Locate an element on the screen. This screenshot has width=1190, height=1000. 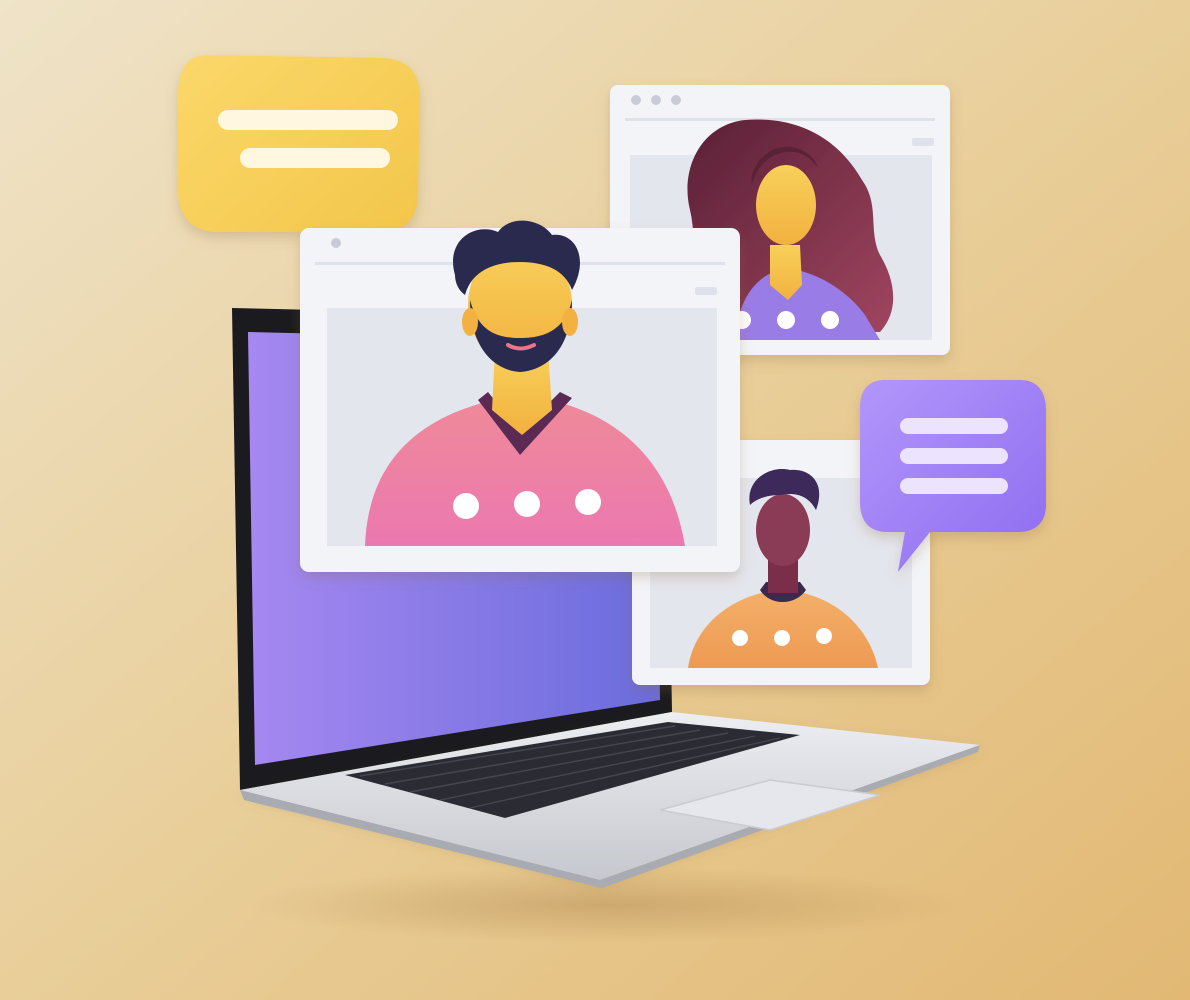
woman-face is located at coordinates (786, 205).